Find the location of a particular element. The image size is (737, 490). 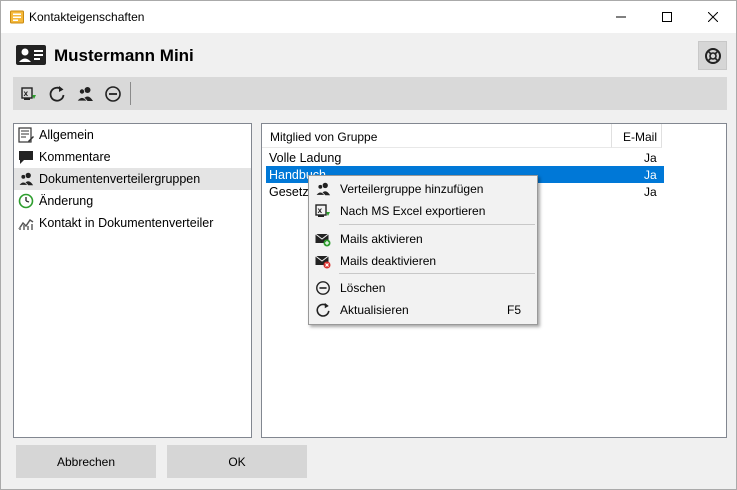

column-header-email: E-Mail is located at coordinates (637, 136).